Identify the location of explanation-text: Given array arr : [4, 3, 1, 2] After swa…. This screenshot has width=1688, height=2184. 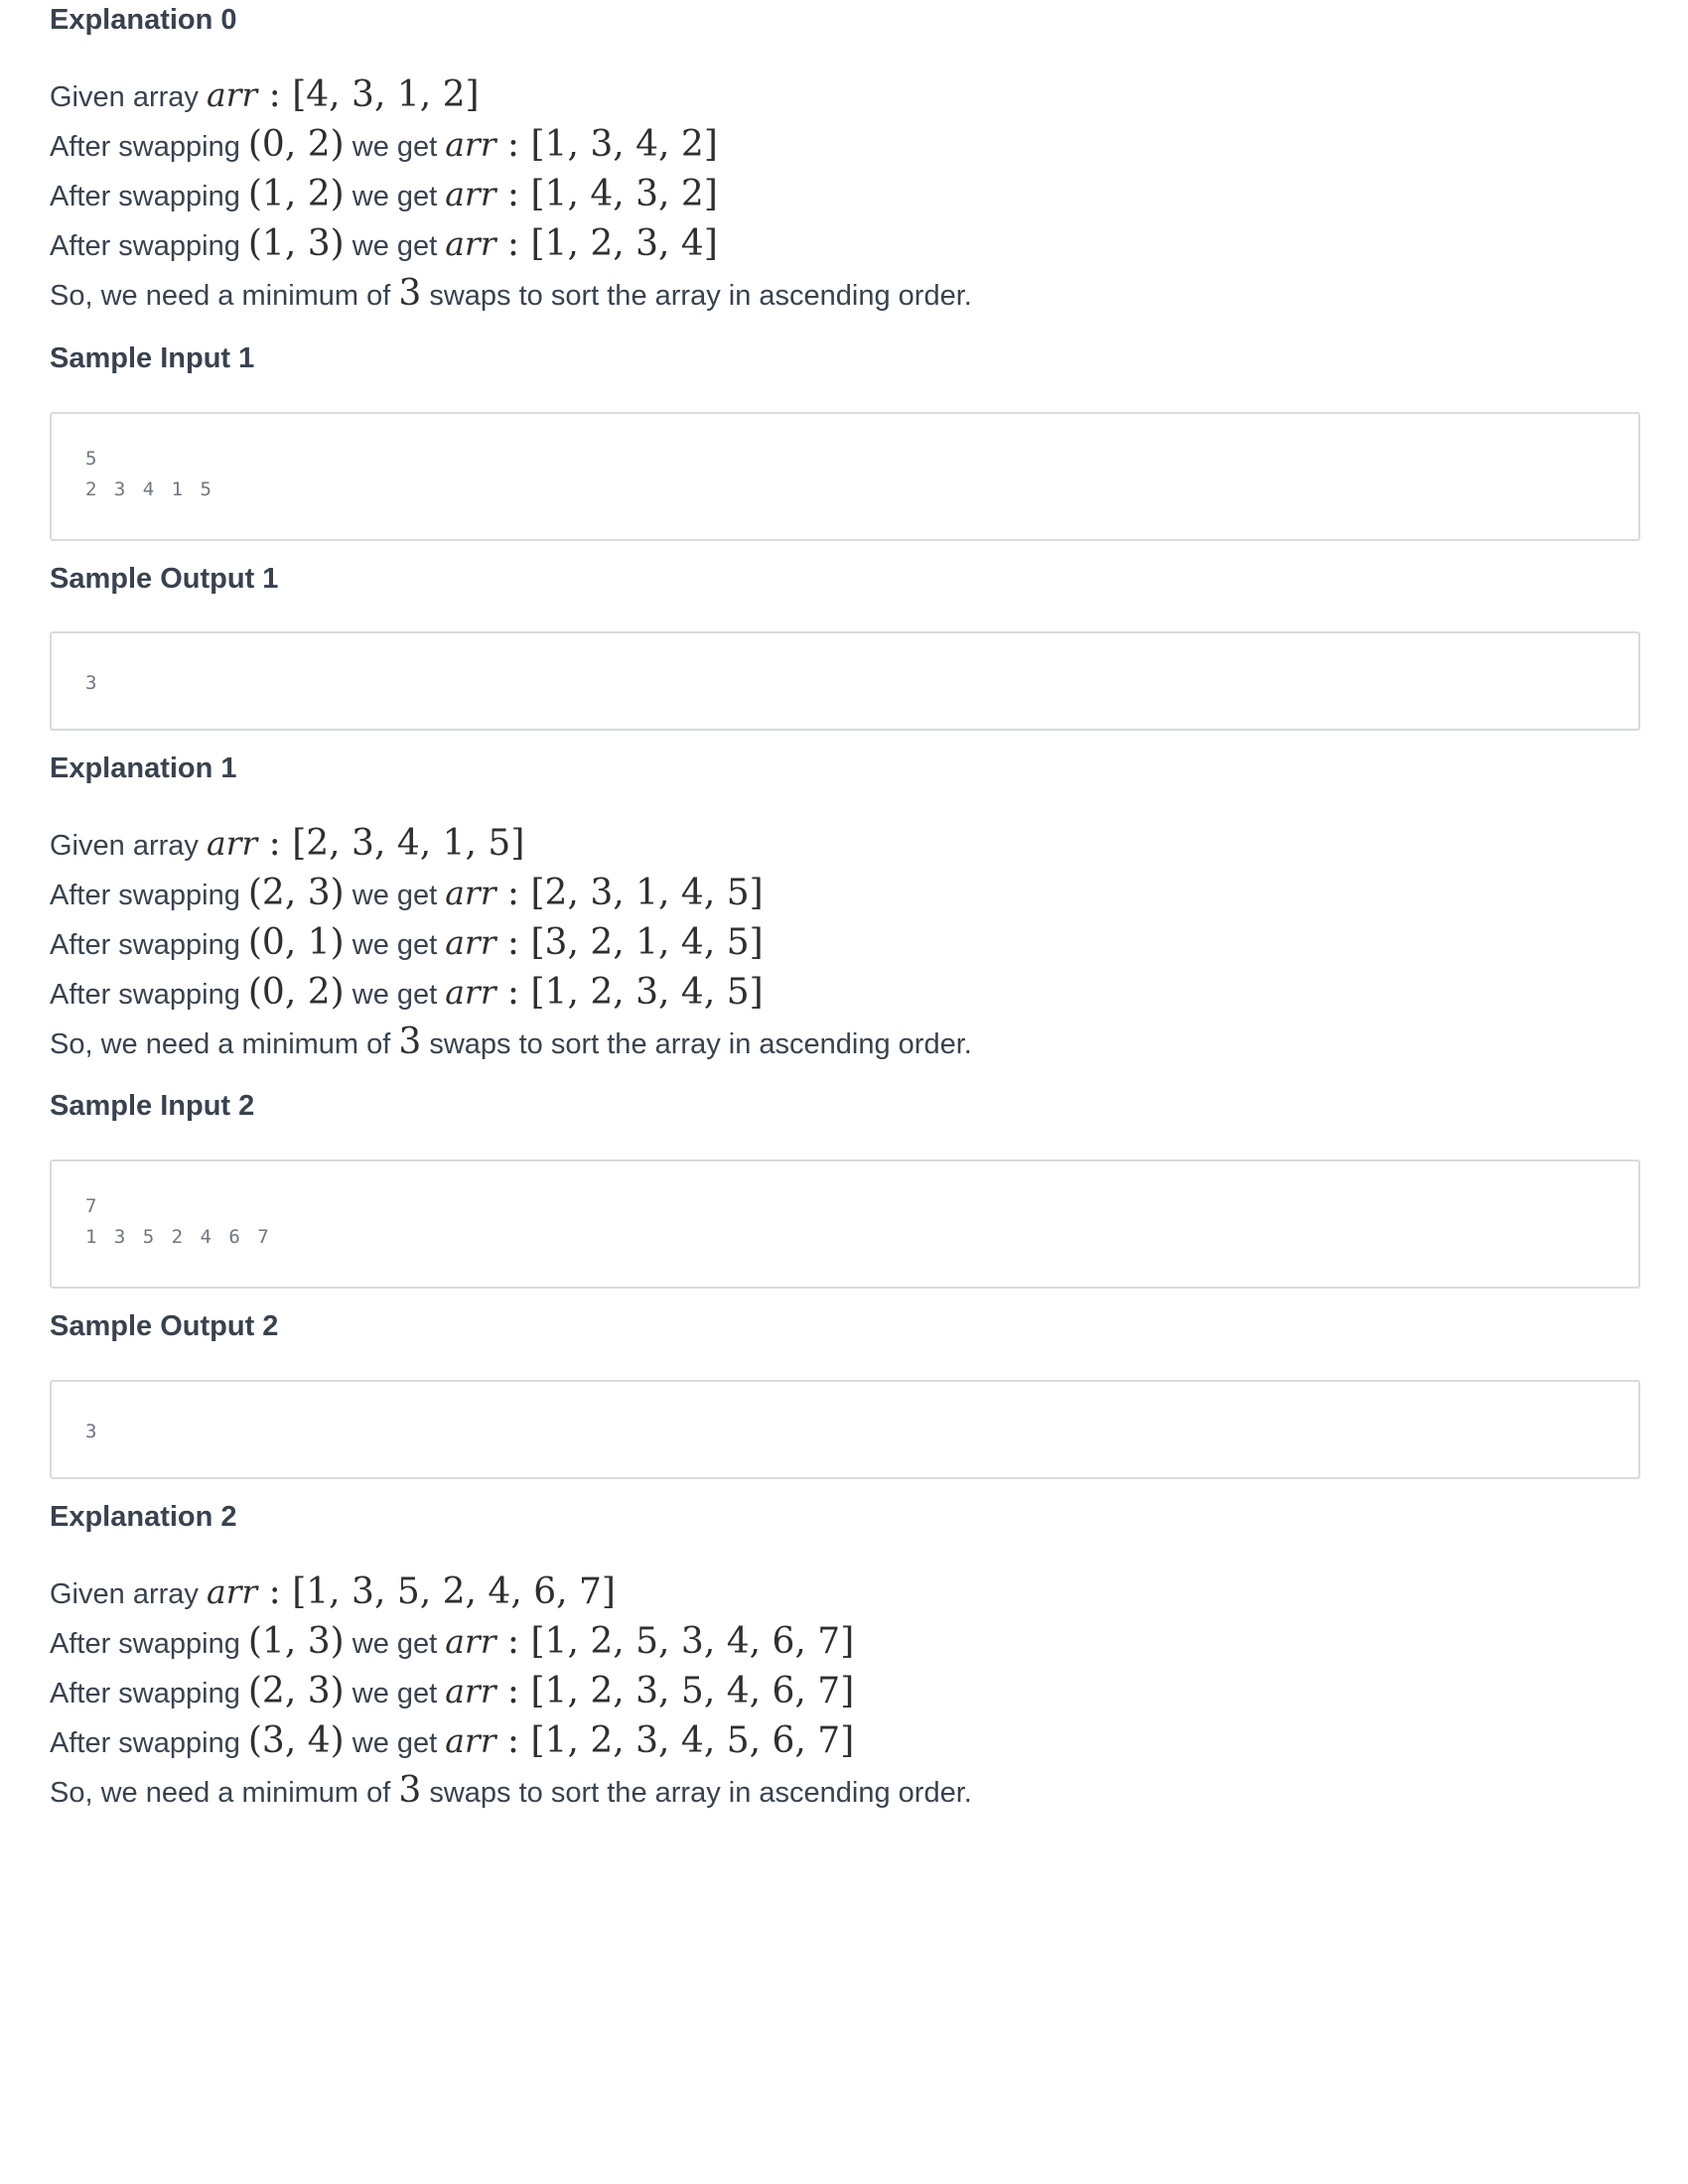
(511, 195).